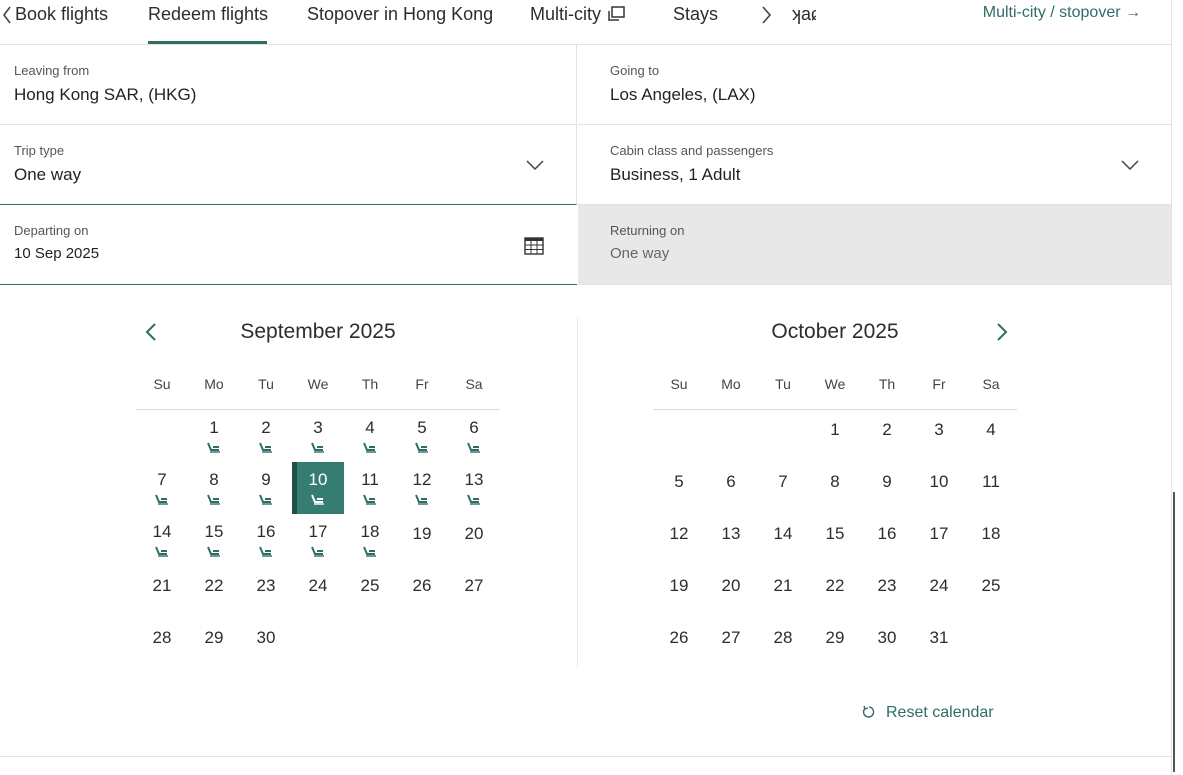 This screenshot has width=1183, height=775. I want to click on tab-redeem-flights: Redeem flights, so click(208, 14).